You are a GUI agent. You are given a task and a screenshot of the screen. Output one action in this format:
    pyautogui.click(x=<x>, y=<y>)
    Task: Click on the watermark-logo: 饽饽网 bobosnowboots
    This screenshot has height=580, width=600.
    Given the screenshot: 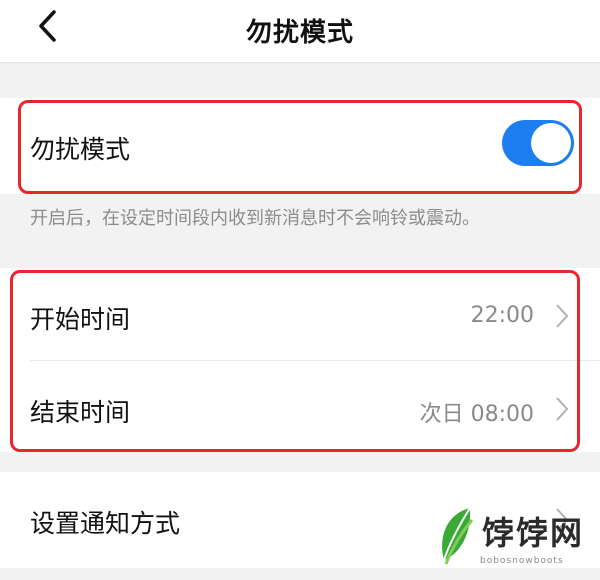 What is the action you would take?
    pyautogui.click(x=512, y=539)
    